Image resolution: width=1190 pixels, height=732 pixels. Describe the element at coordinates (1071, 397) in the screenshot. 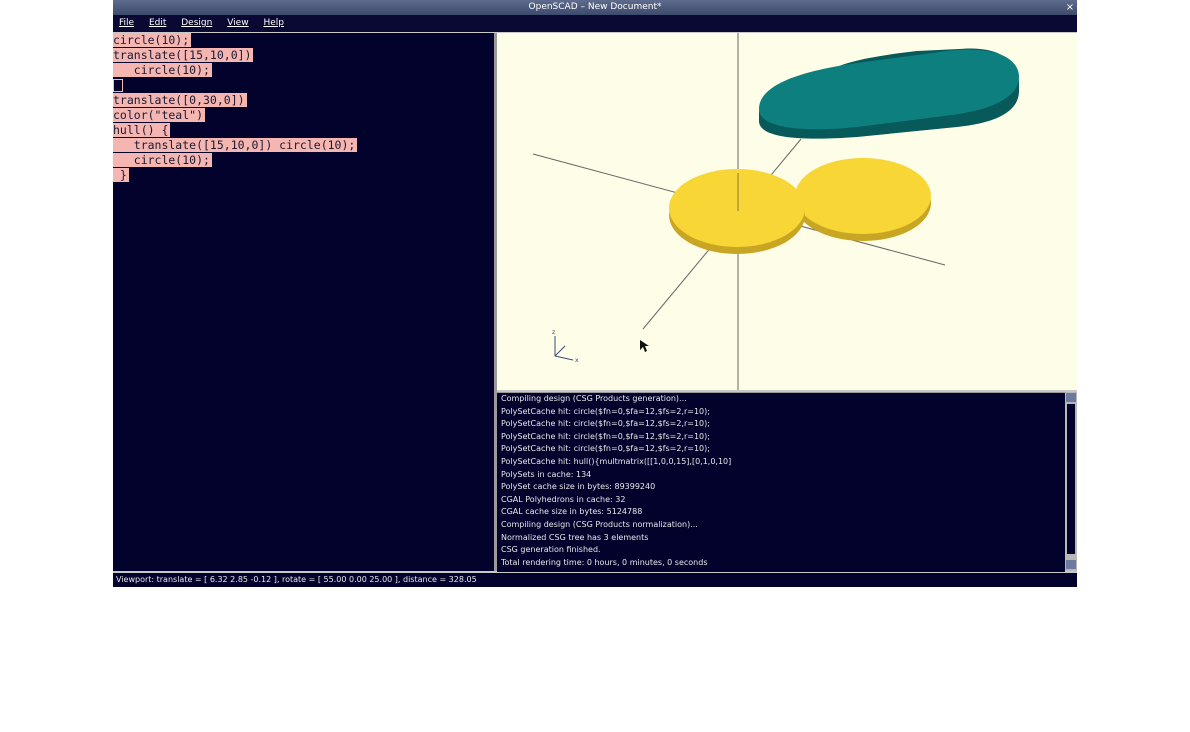

I see `scroll-up-arrow-icon` at that location.